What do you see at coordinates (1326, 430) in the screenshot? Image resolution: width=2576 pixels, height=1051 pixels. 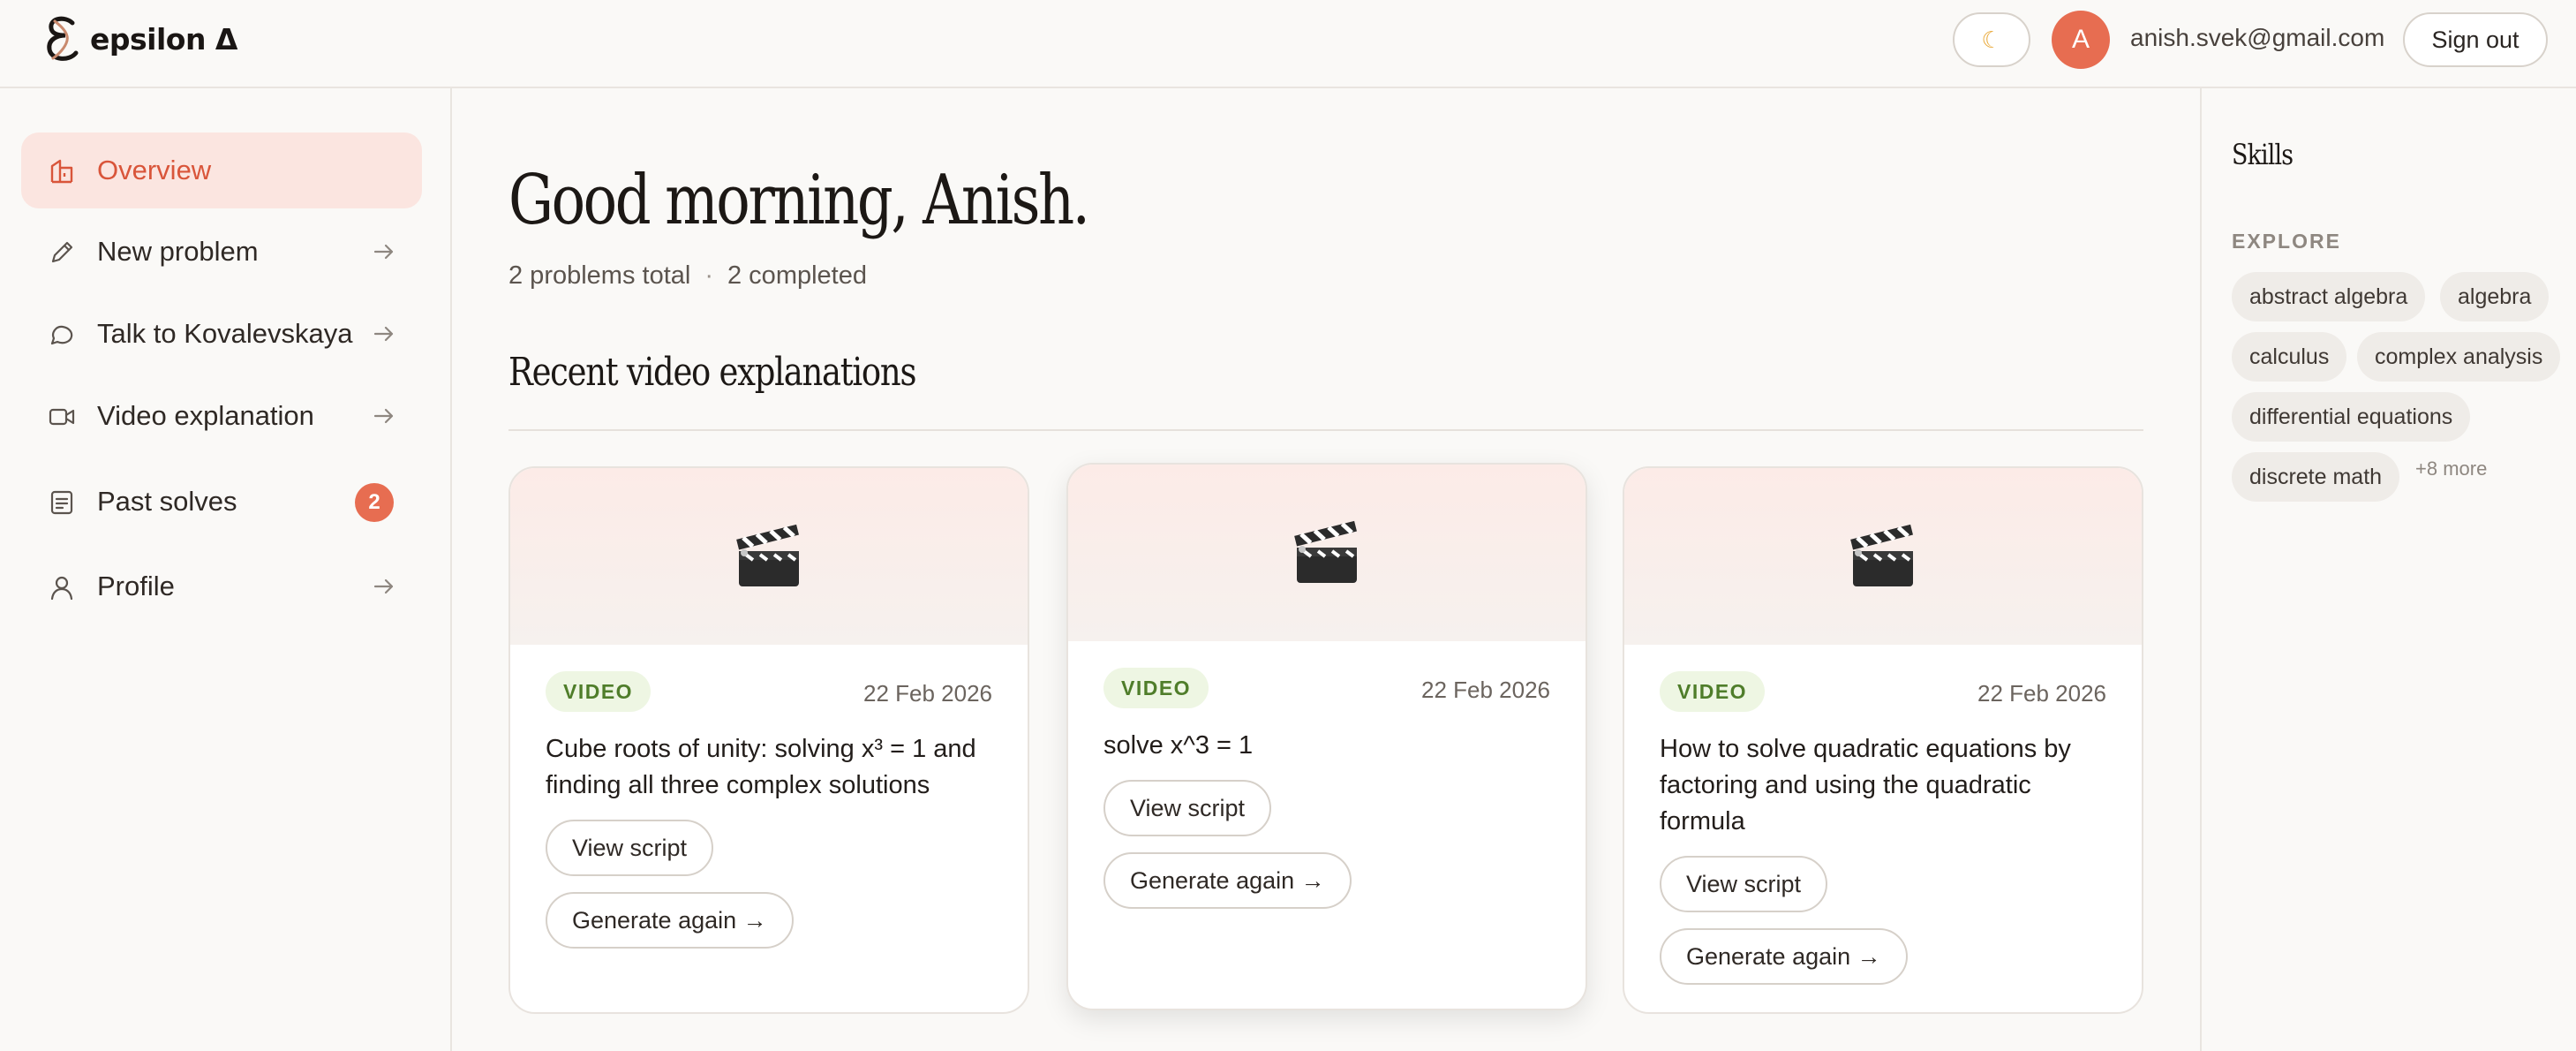 I see `section-divider` at bounding box center [1326, 430].